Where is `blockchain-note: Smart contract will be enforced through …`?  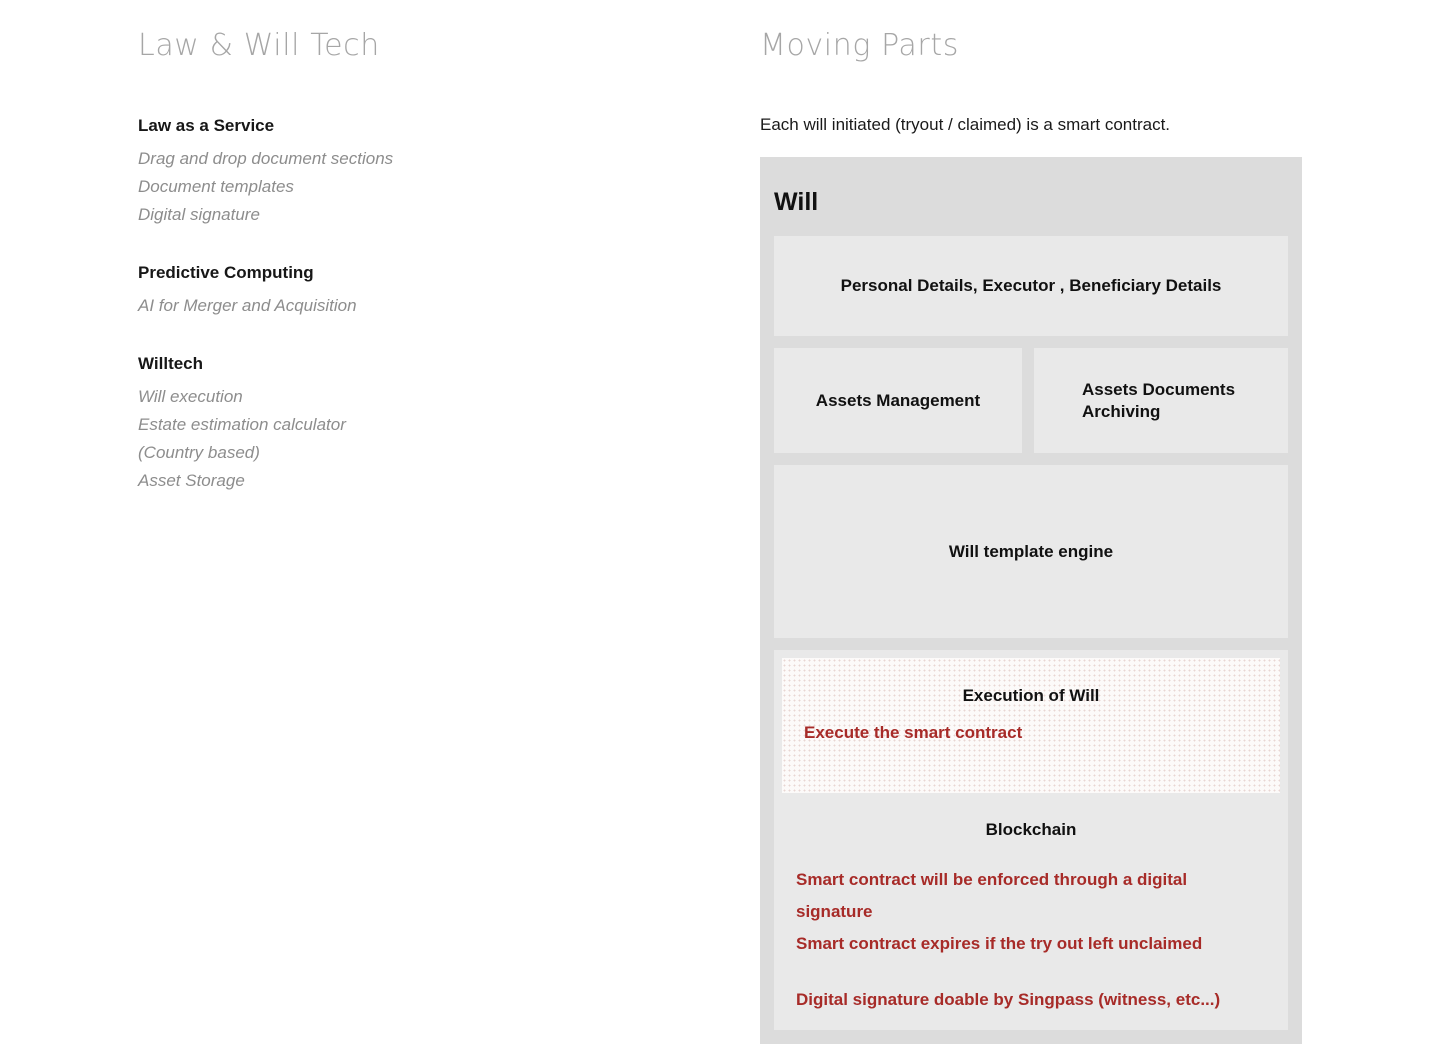 blockchain-note: Smart contract will be enforced through … is located at coordinates (992, 895).